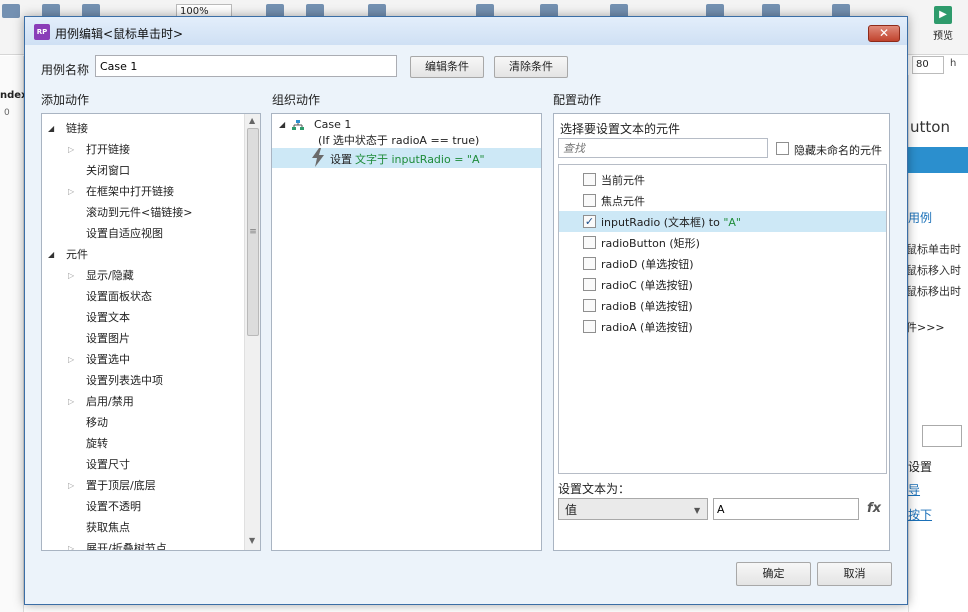 This screenshot has height=612, width=968. I want to click on width-field: 80, so click(928, 65).